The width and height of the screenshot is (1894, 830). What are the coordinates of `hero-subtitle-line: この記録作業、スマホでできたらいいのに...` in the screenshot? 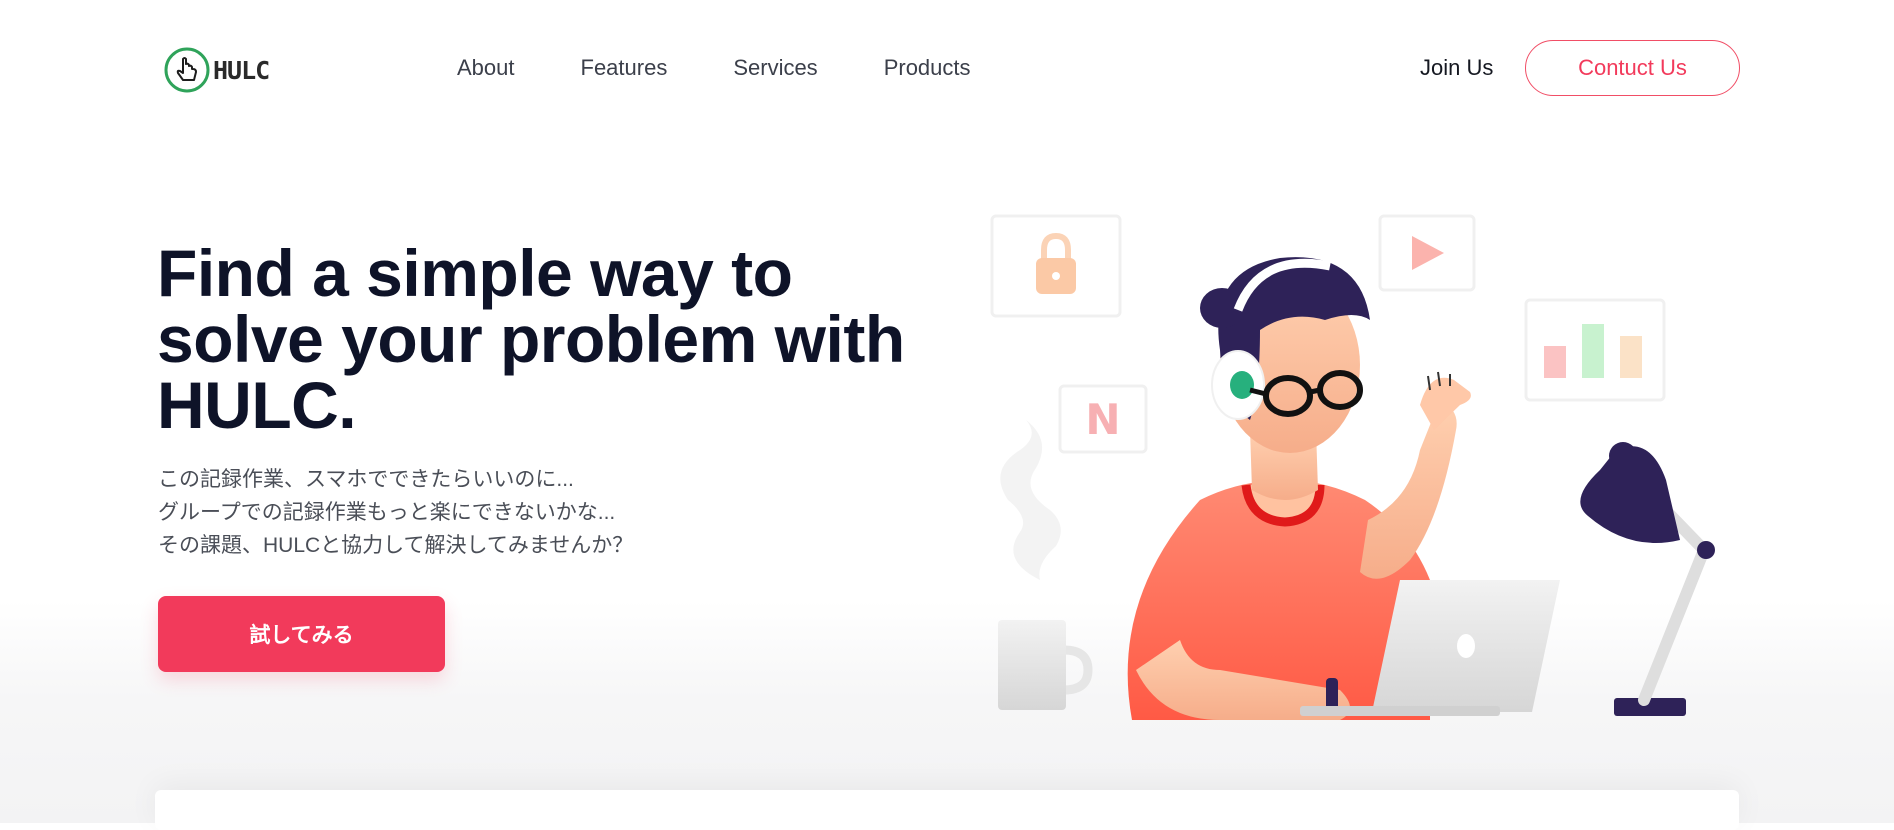 It's located at (366, 479).